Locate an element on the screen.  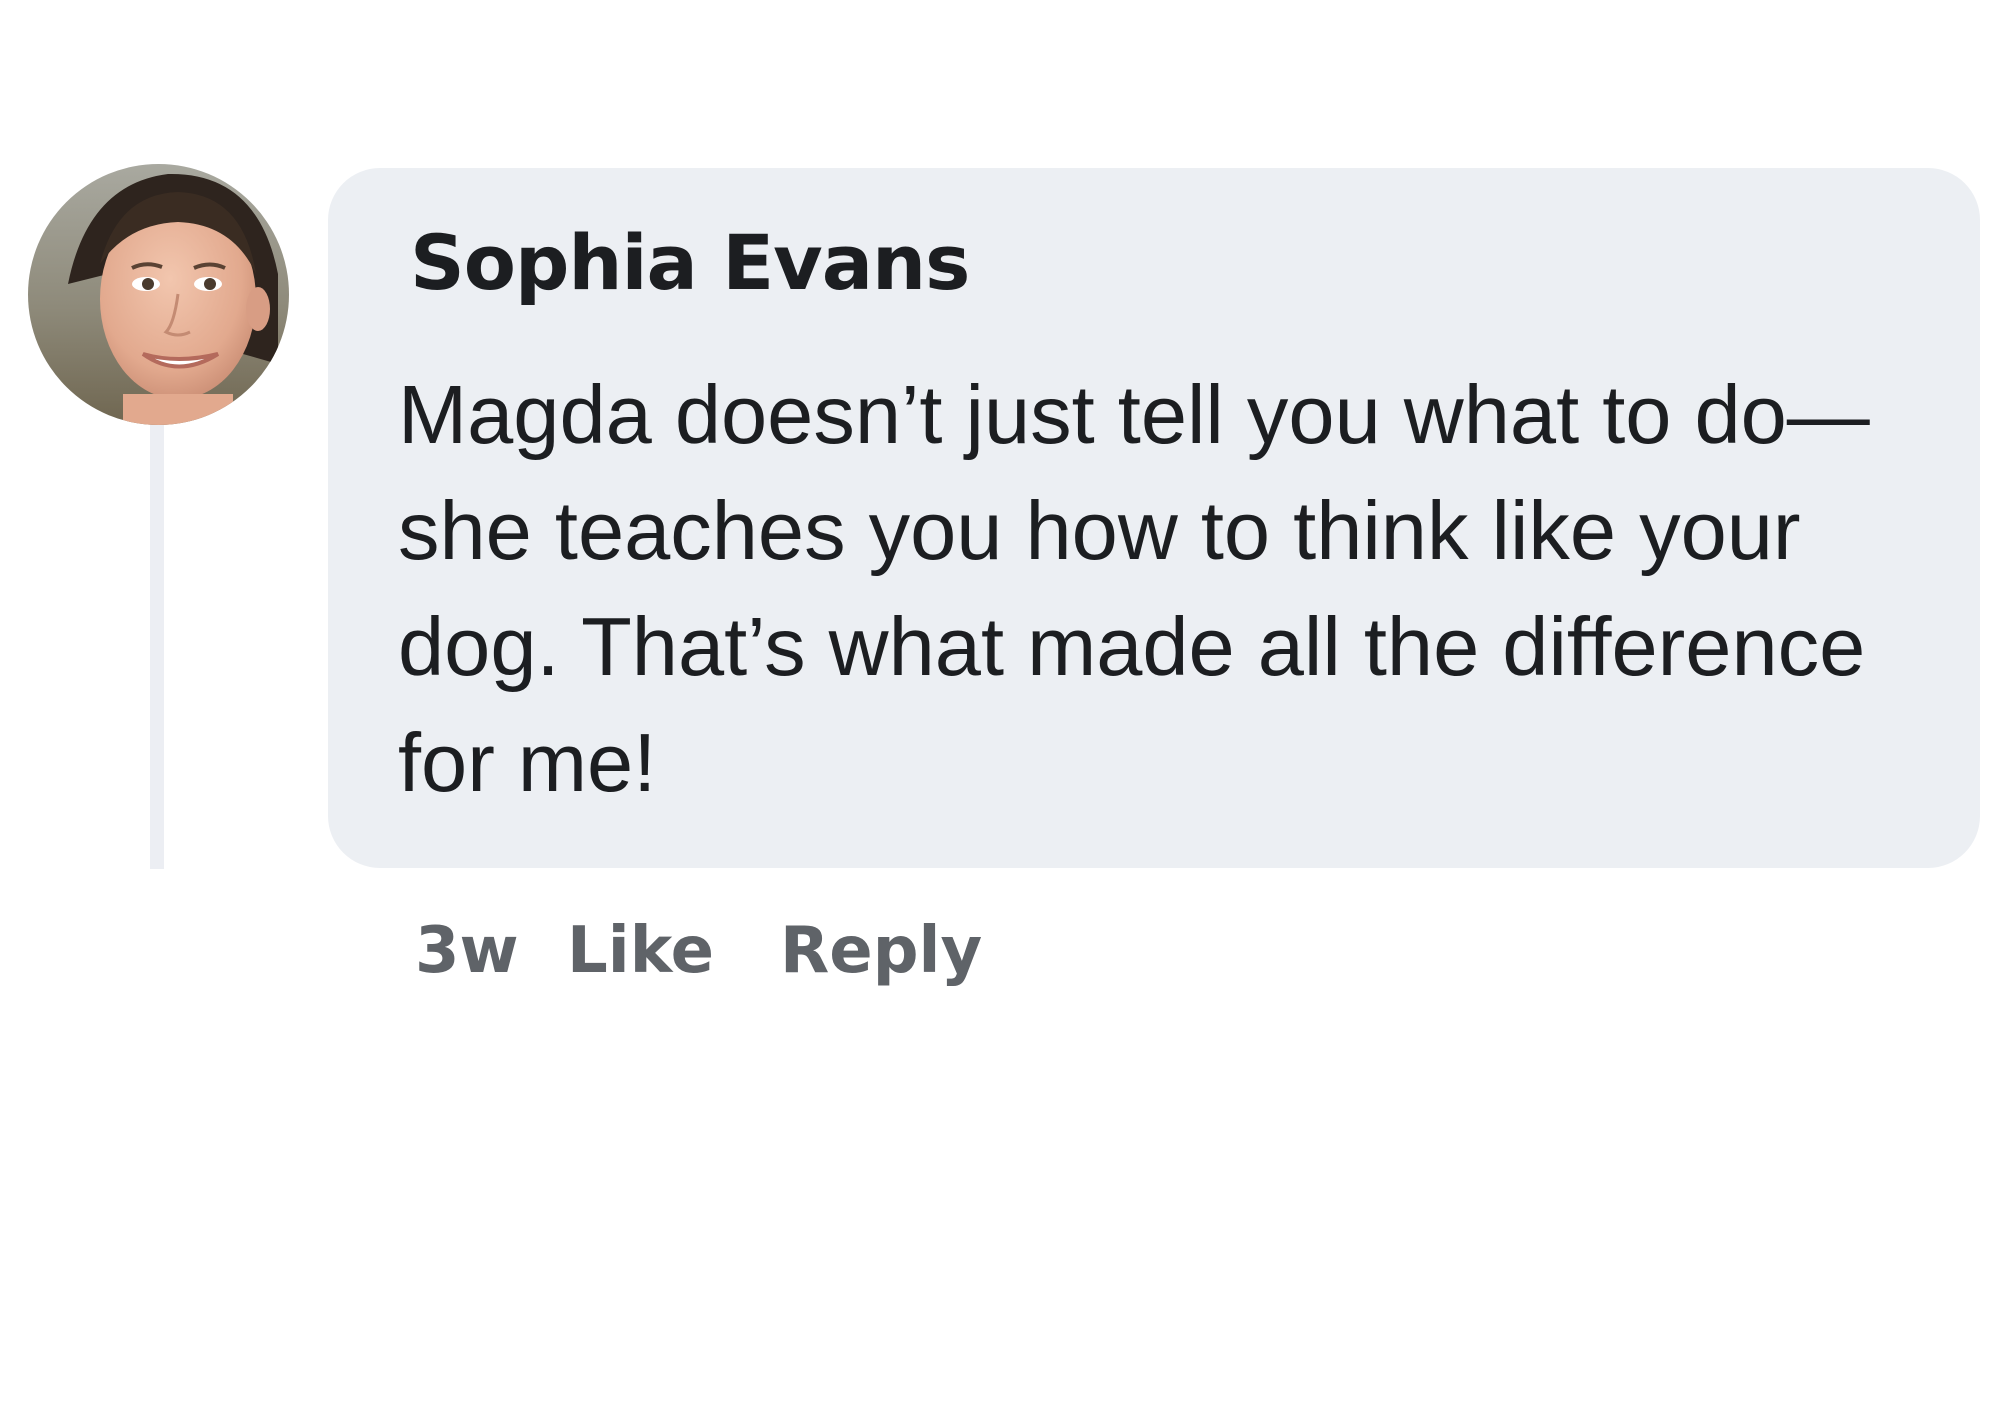
thread-connector-line is located at coordinates (157, 647).